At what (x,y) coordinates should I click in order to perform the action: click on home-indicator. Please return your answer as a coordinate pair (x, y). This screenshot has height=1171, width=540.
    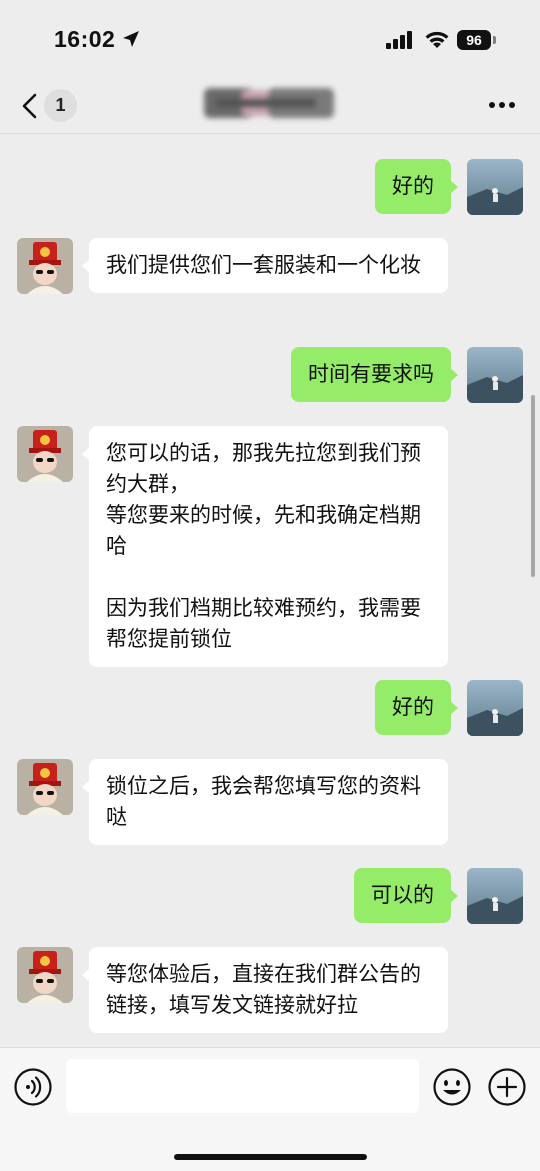
    Looking at the image, I should click on (270, 1157).